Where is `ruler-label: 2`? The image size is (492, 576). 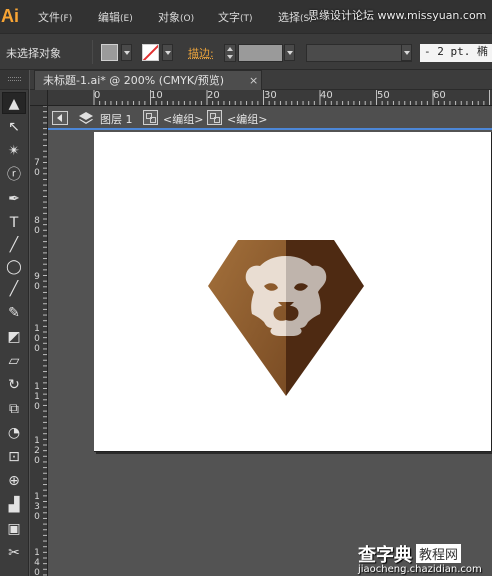
ruler-label: 2 is located at coordinates (37, 451).